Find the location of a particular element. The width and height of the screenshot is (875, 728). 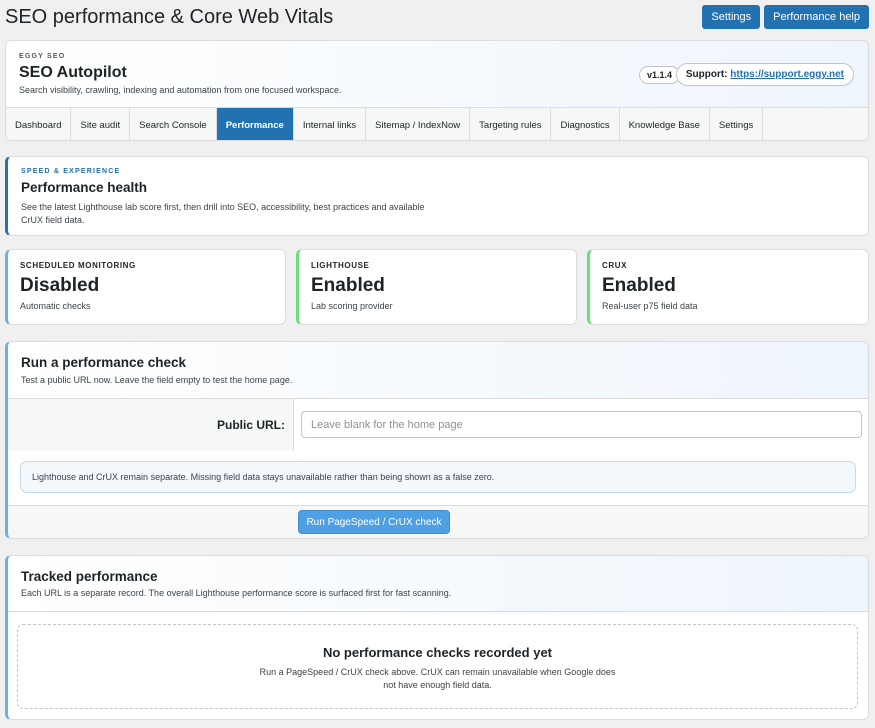

empty-state-title: No performance checks recorded yet is located at coordinates (437, 652).